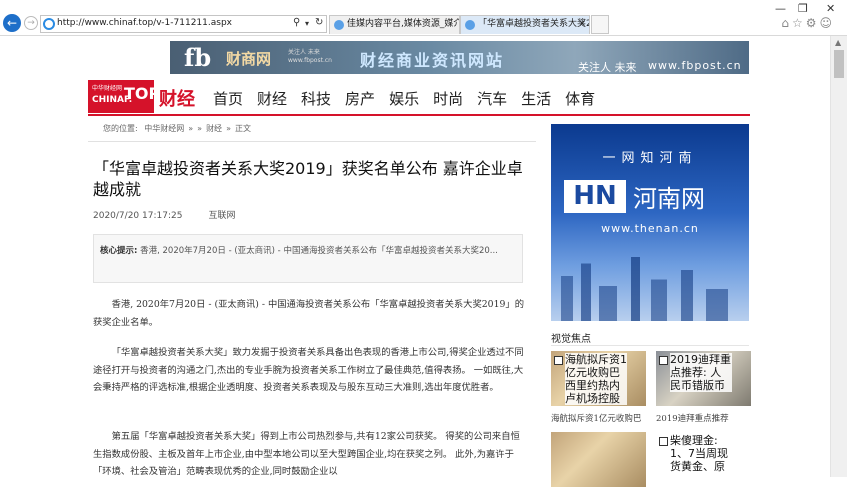  Describe the element at coordinates (607, 67) in the screenshot. I see `banner-slogan: 关注人 未来` at that location.